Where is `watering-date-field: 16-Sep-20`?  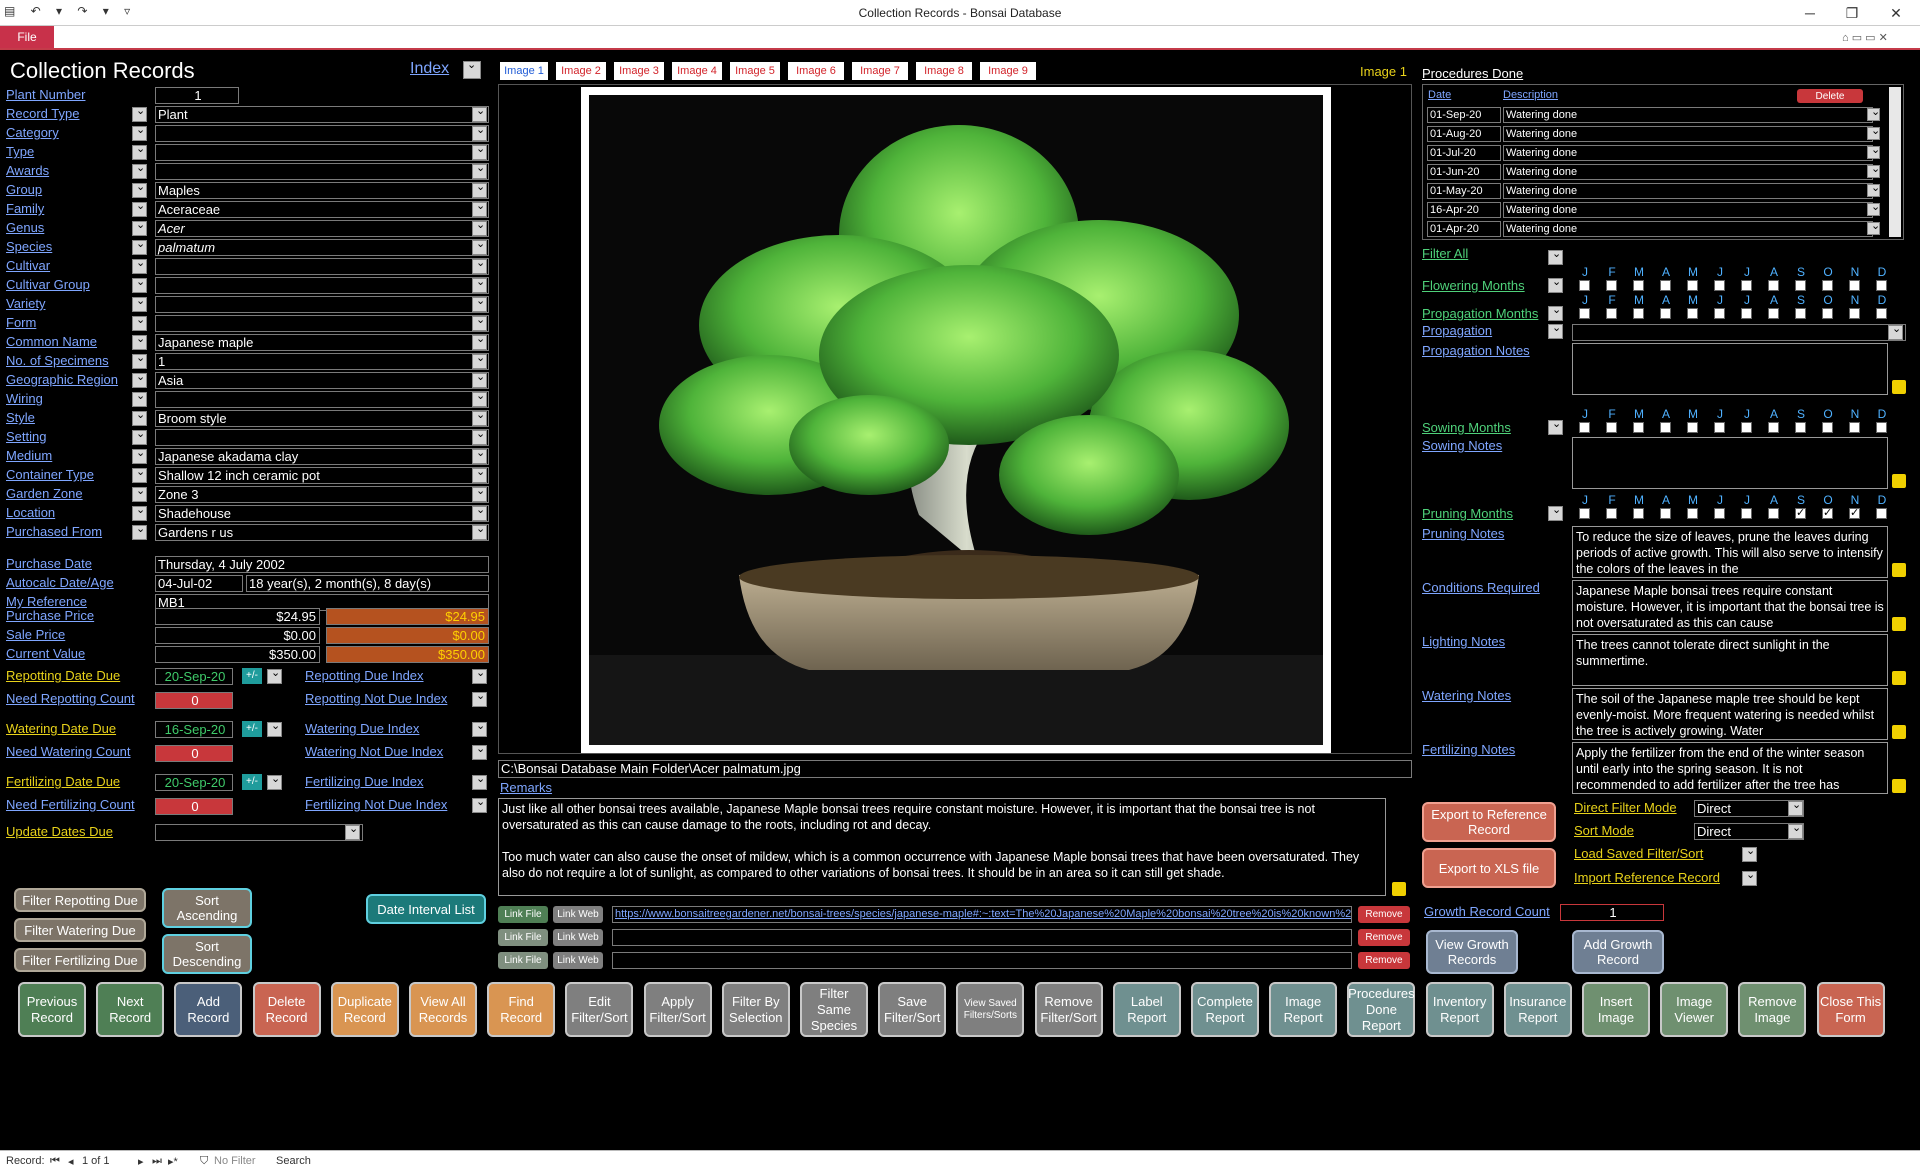
watering-date-field: 16-Sep-20 is located at coordinates (194, 729).